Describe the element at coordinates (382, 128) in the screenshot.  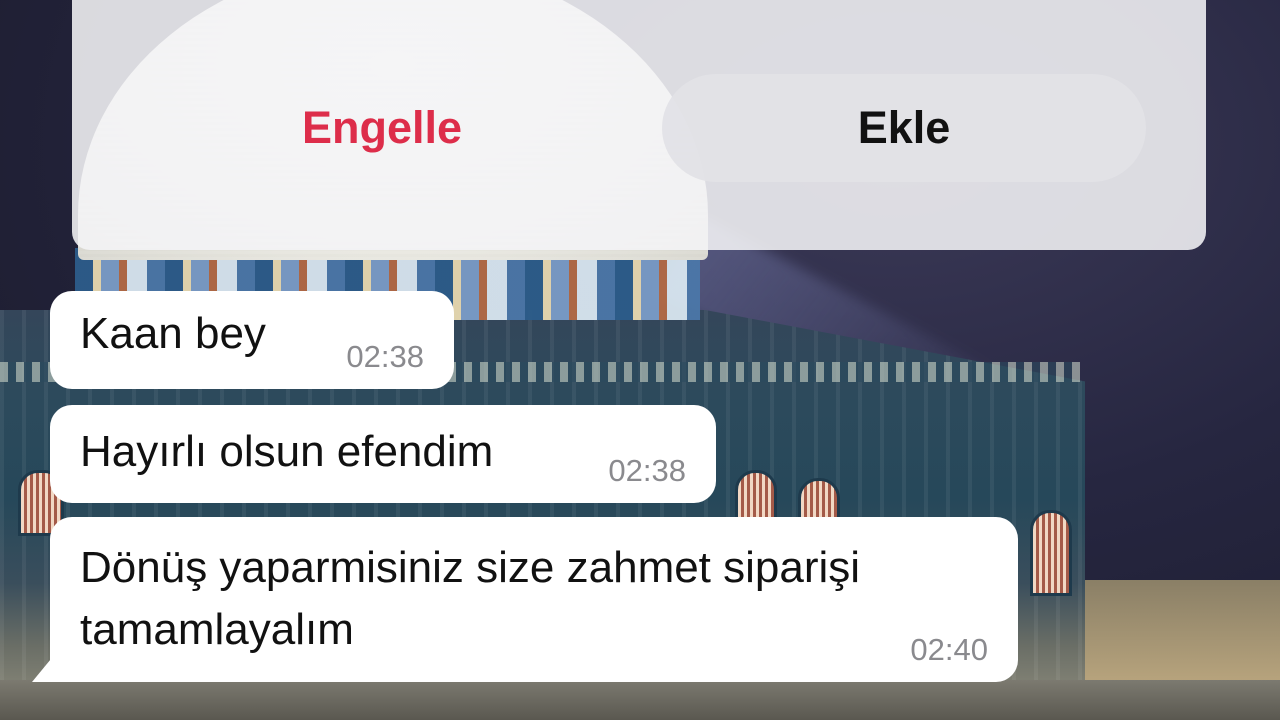
I see `block-button: Engelle` at that location.